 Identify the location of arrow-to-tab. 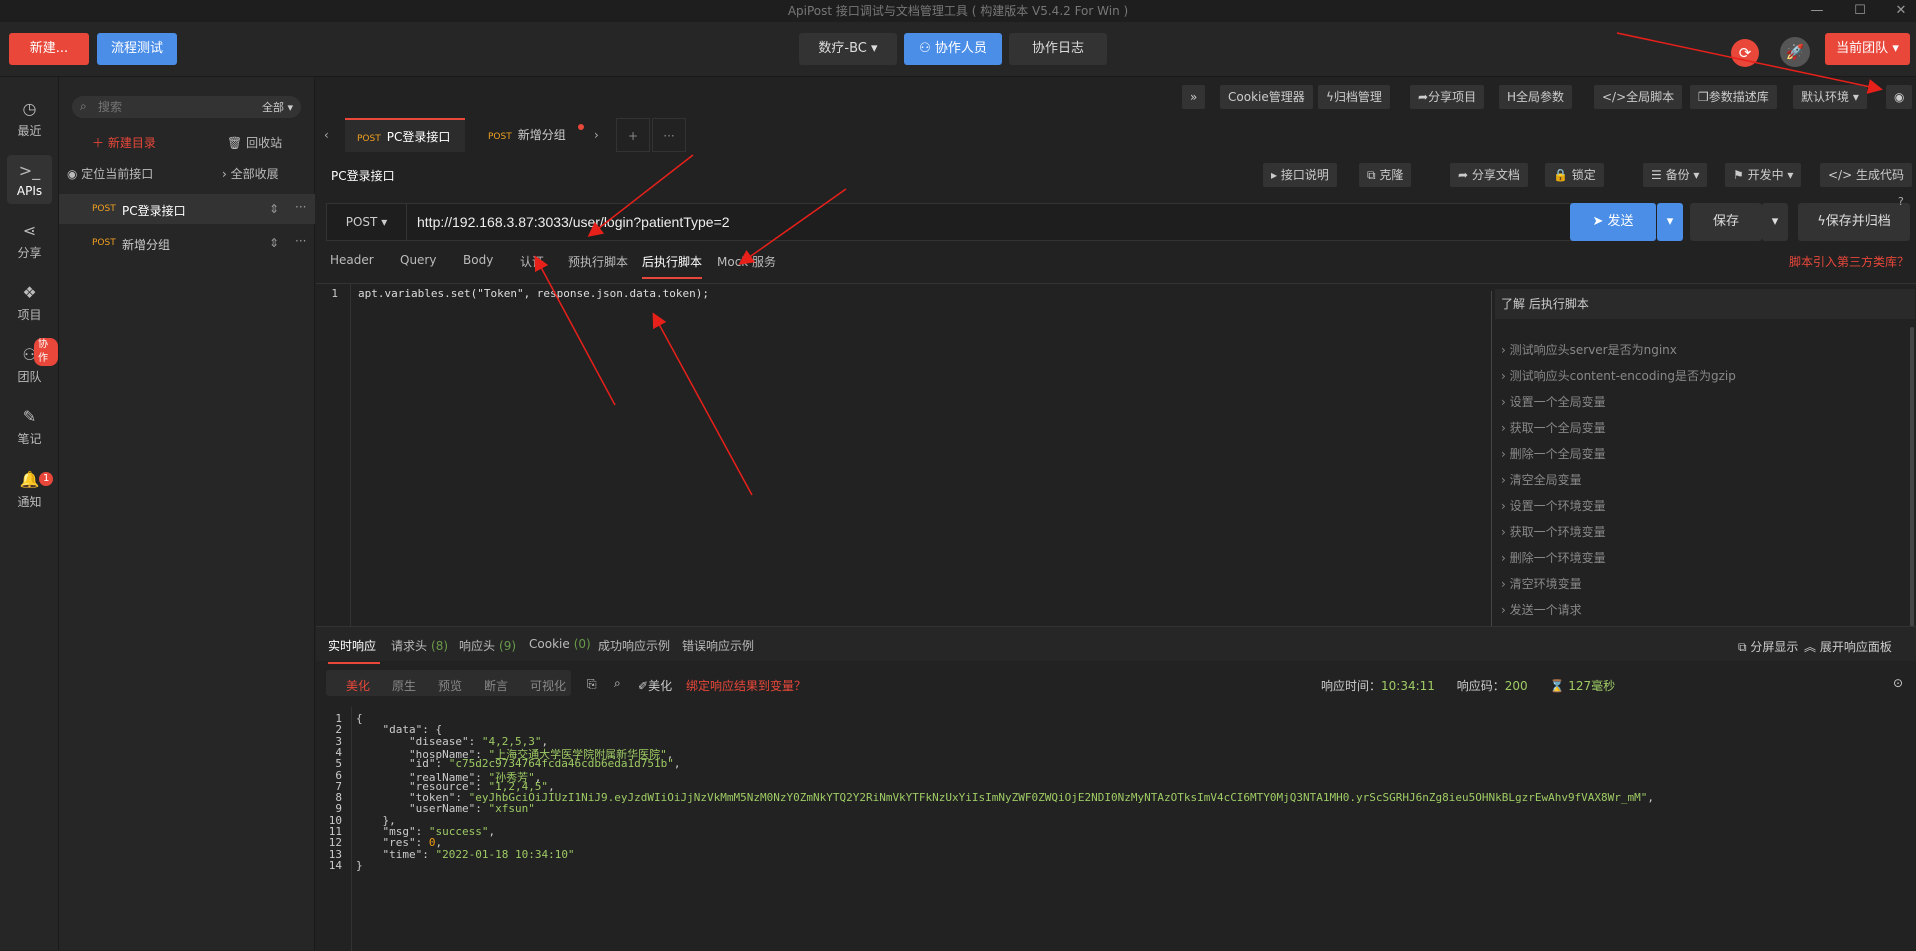
(792, 226).